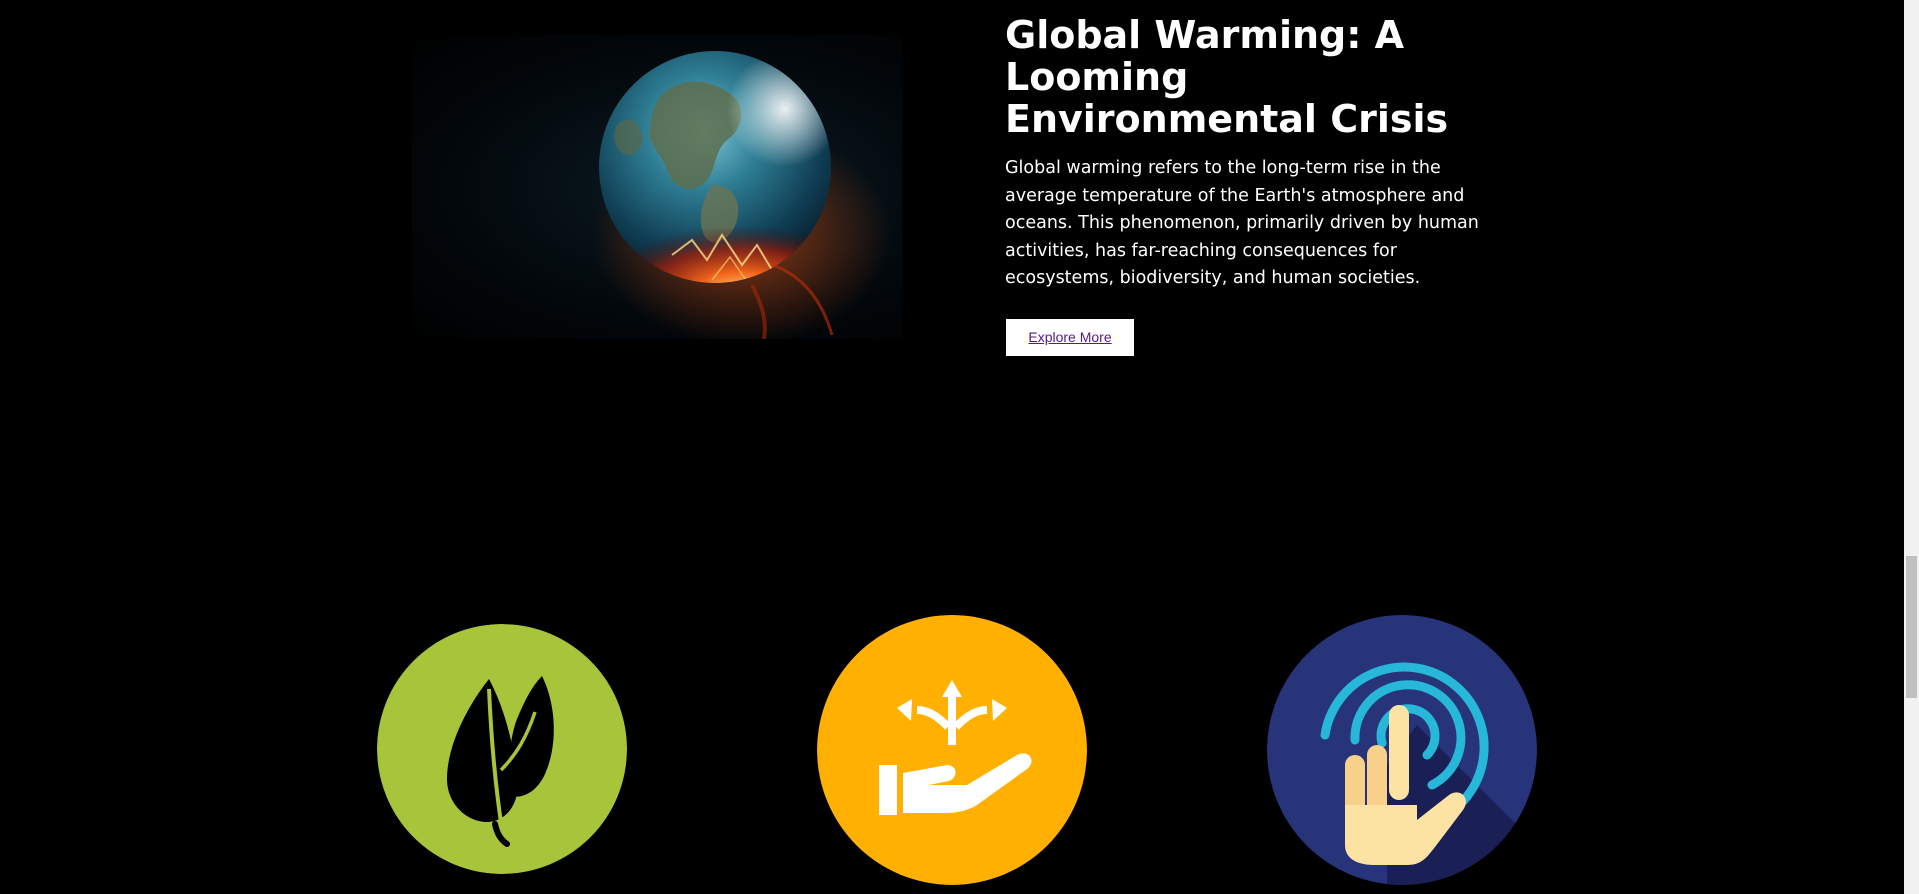  What do you see at coordinates (1911, 627) in the screenshot?
I see `scrollbar-thumb` at bounding box center [1911, 627].